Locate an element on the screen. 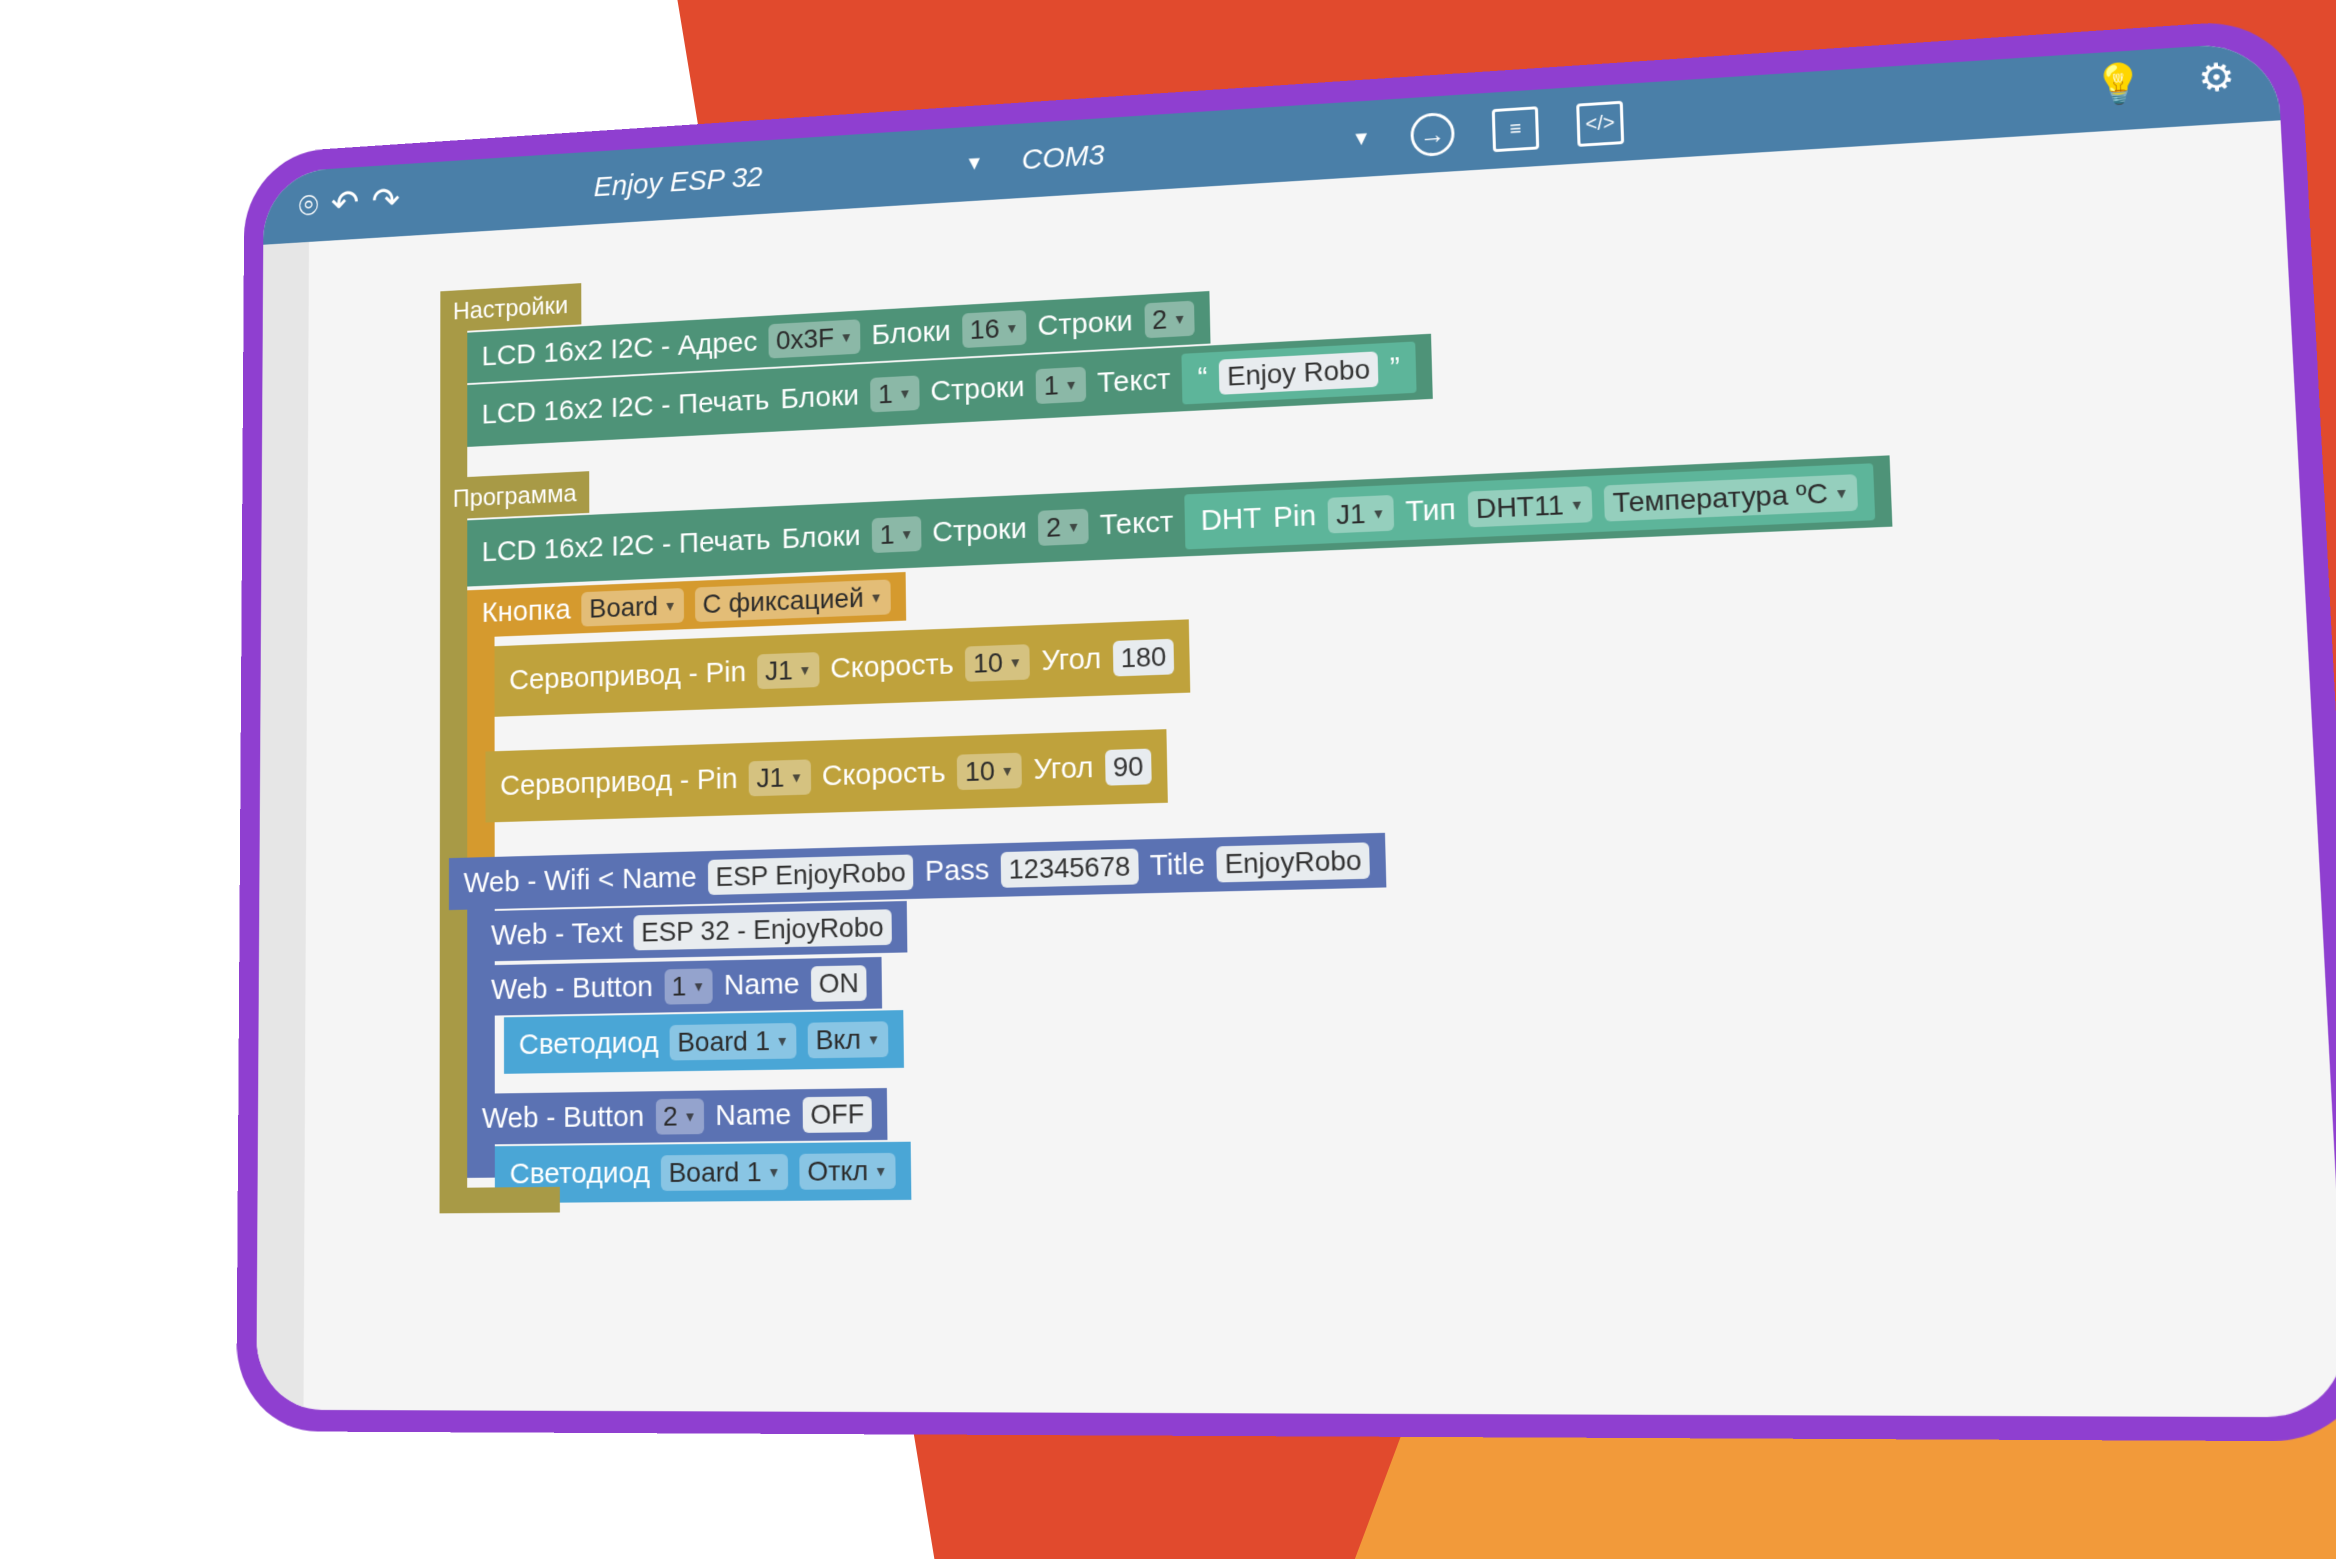 The image size is (2336, 1559). web-button-num-dropdown: 1 ▼ is located at coordinates (688, 986).